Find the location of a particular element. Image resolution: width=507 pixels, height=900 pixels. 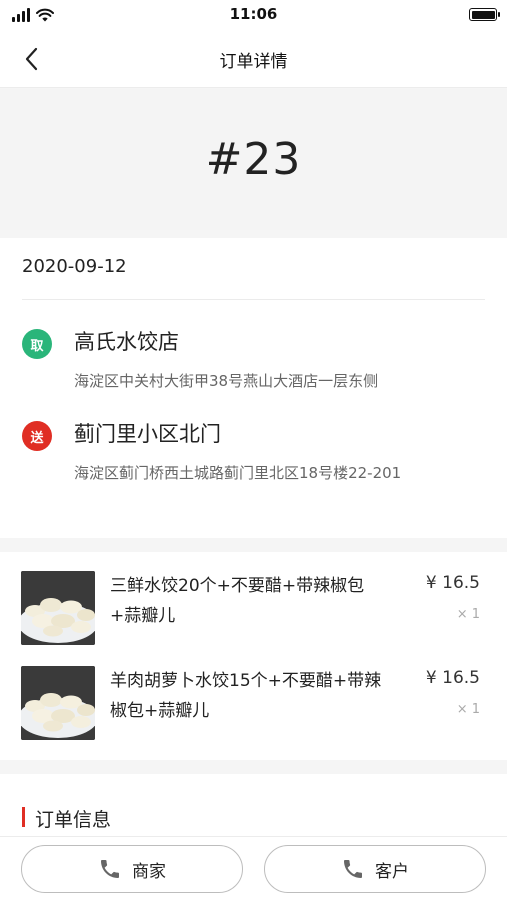

list-item: 三鲜水饺20个+不要醋+带辣椒包+蒜瓣儿 ¥ 16.5 × 1 is located at coordinates (253, 612).